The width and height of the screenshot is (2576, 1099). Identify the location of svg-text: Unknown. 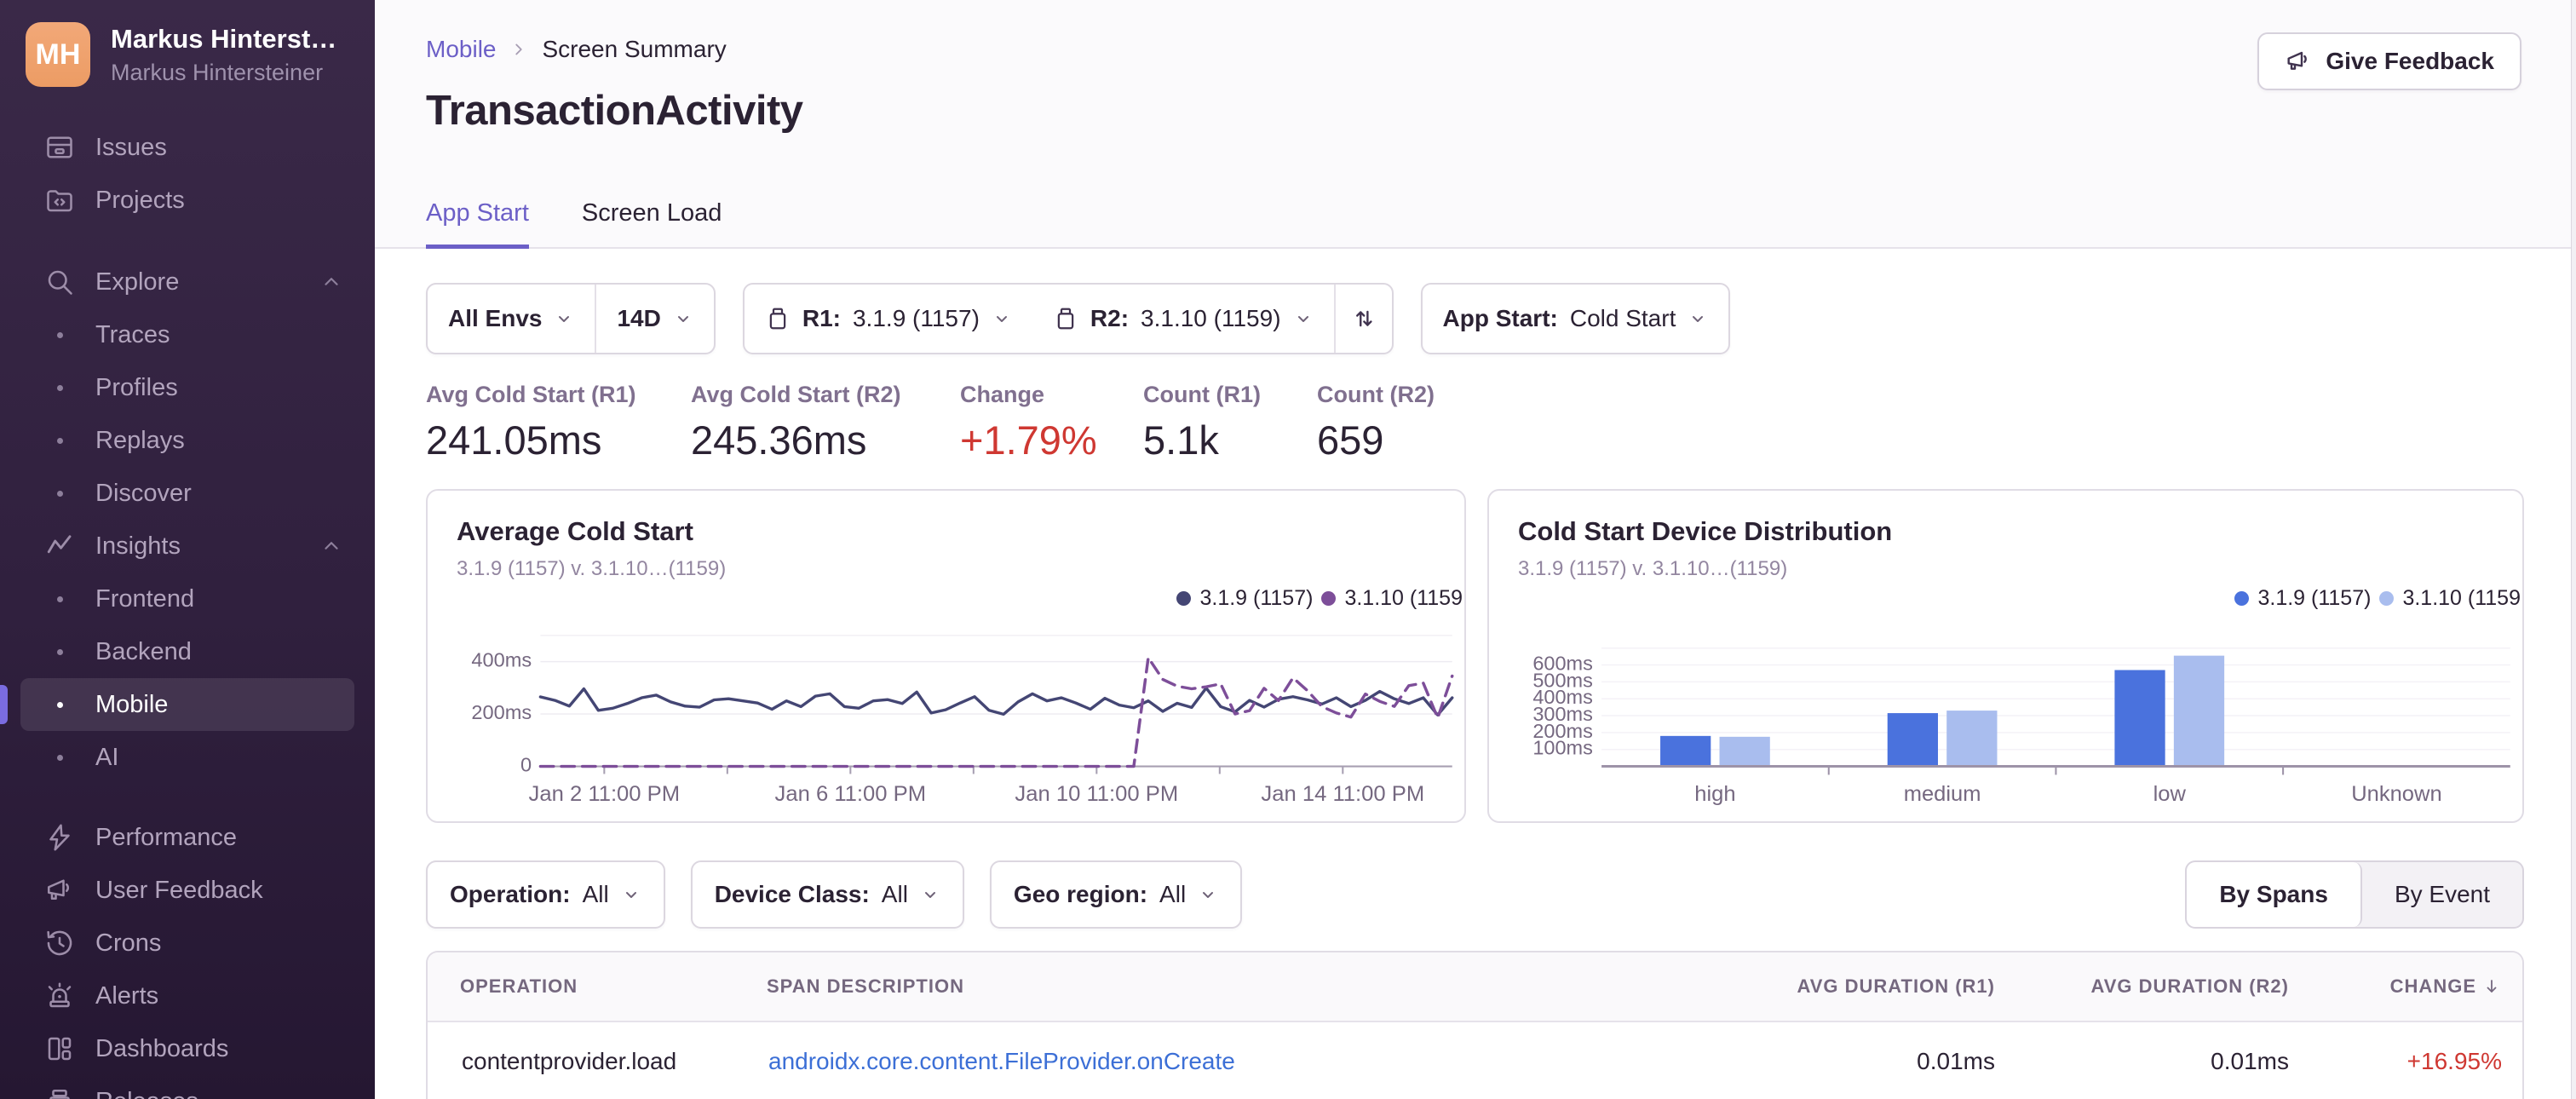
(2396, 795).